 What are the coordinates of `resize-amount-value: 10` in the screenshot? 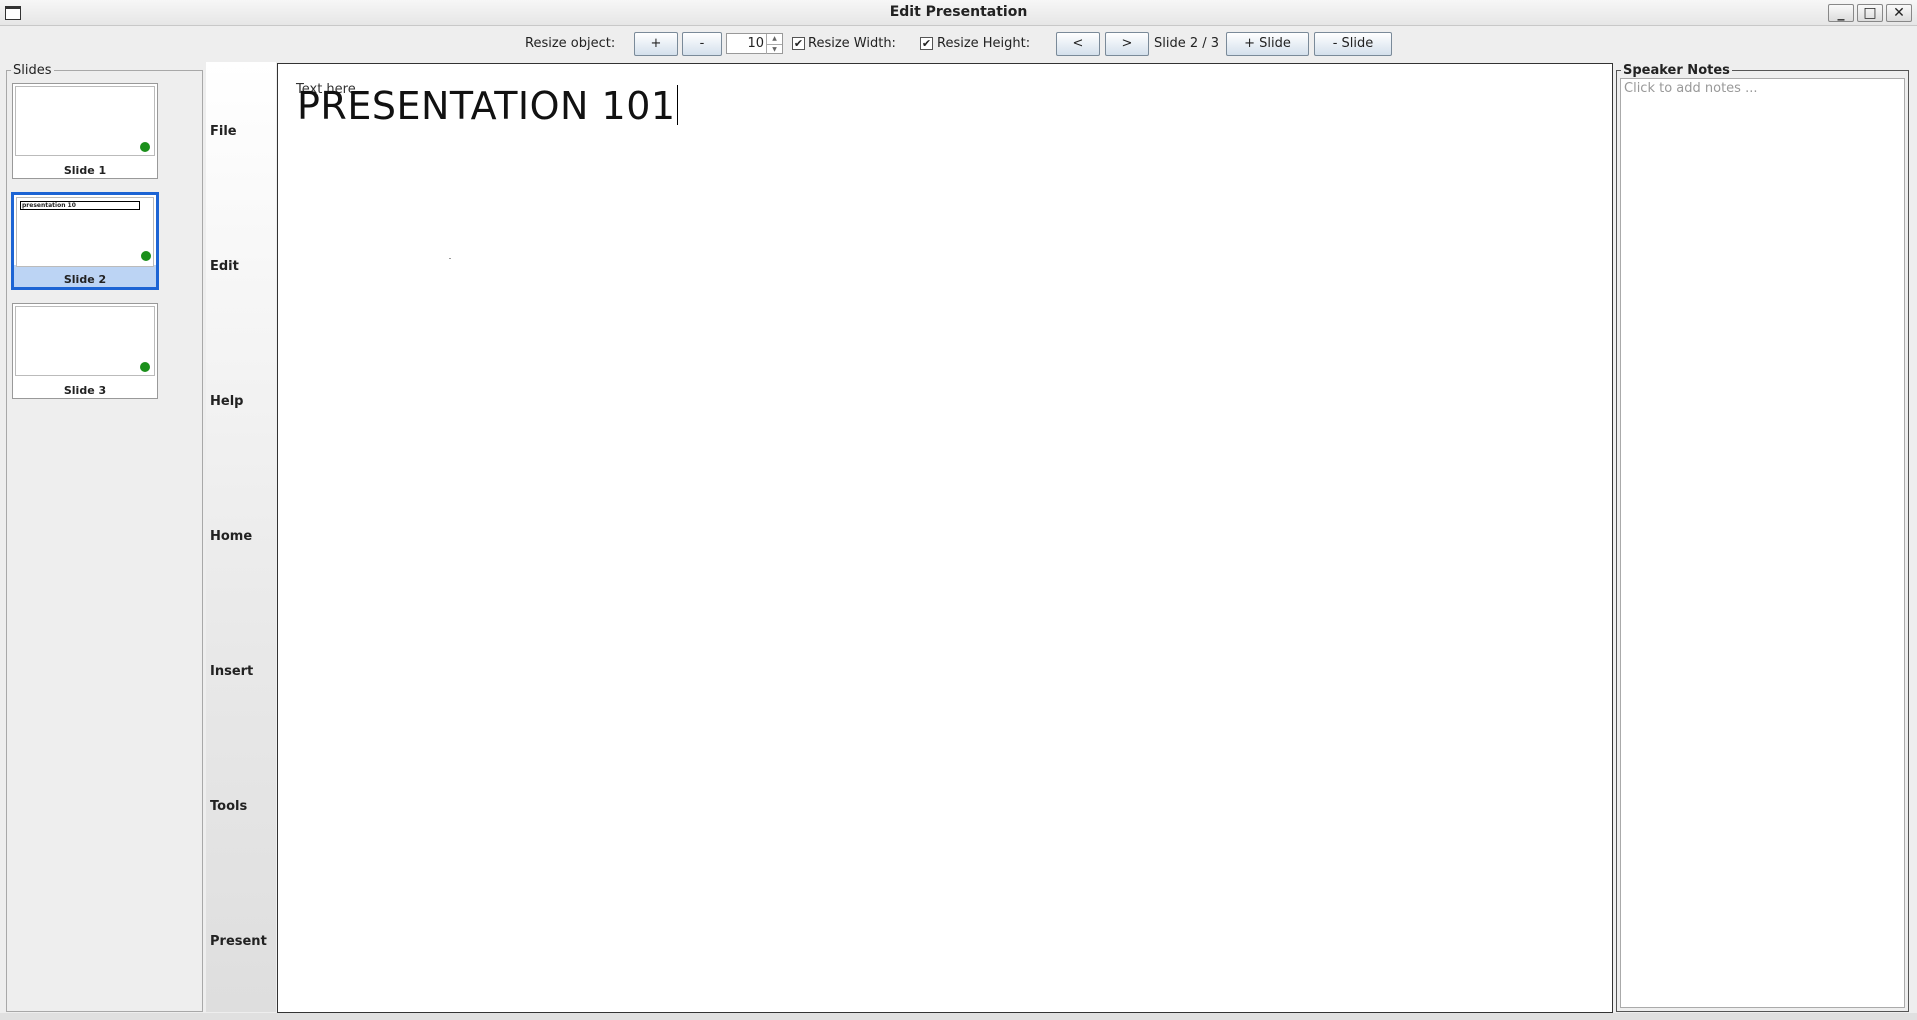 It's located at (755, 43).